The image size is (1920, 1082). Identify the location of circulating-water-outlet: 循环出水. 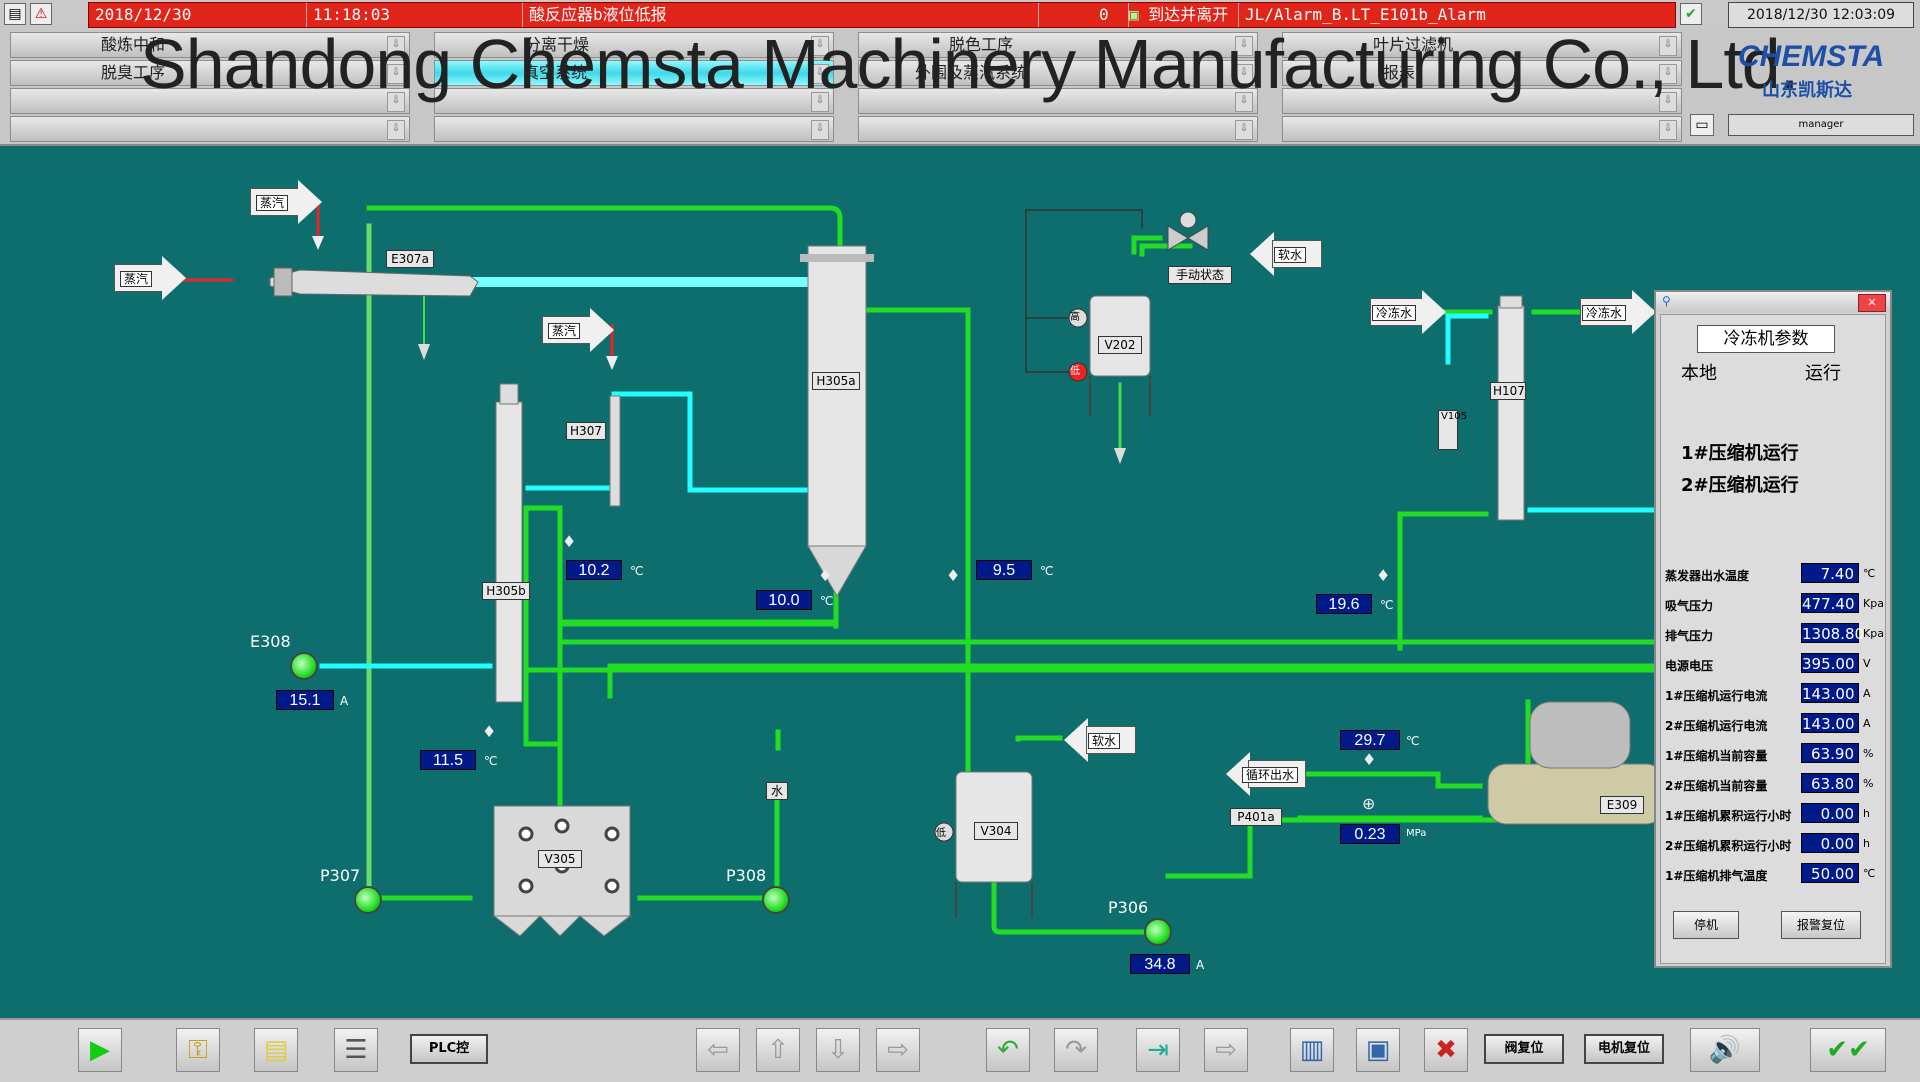
(1266, 774).